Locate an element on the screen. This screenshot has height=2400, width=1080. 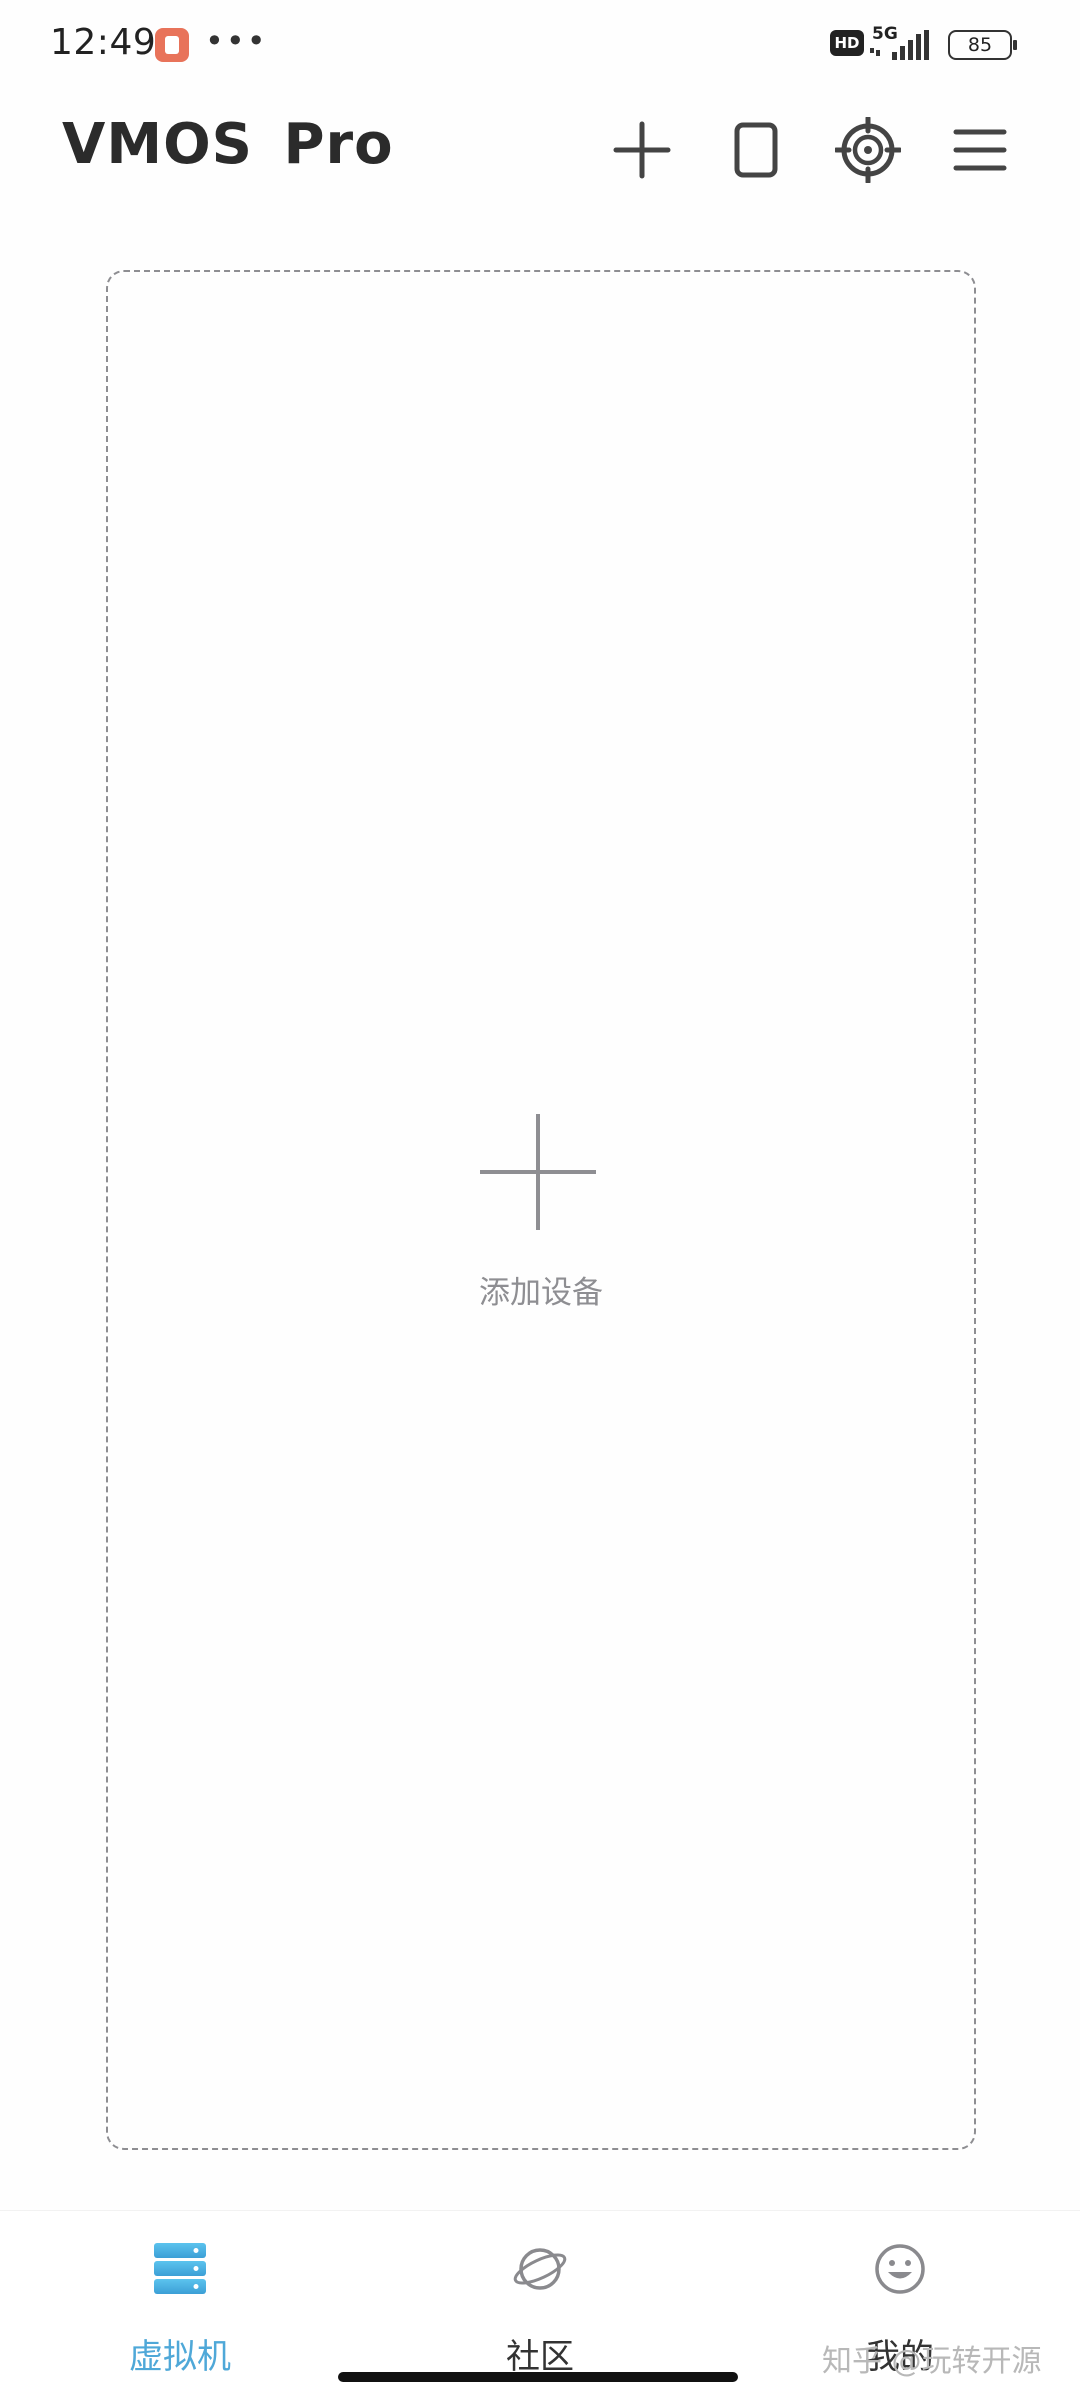
crosshair-icon is located at coordinates (868, 150).